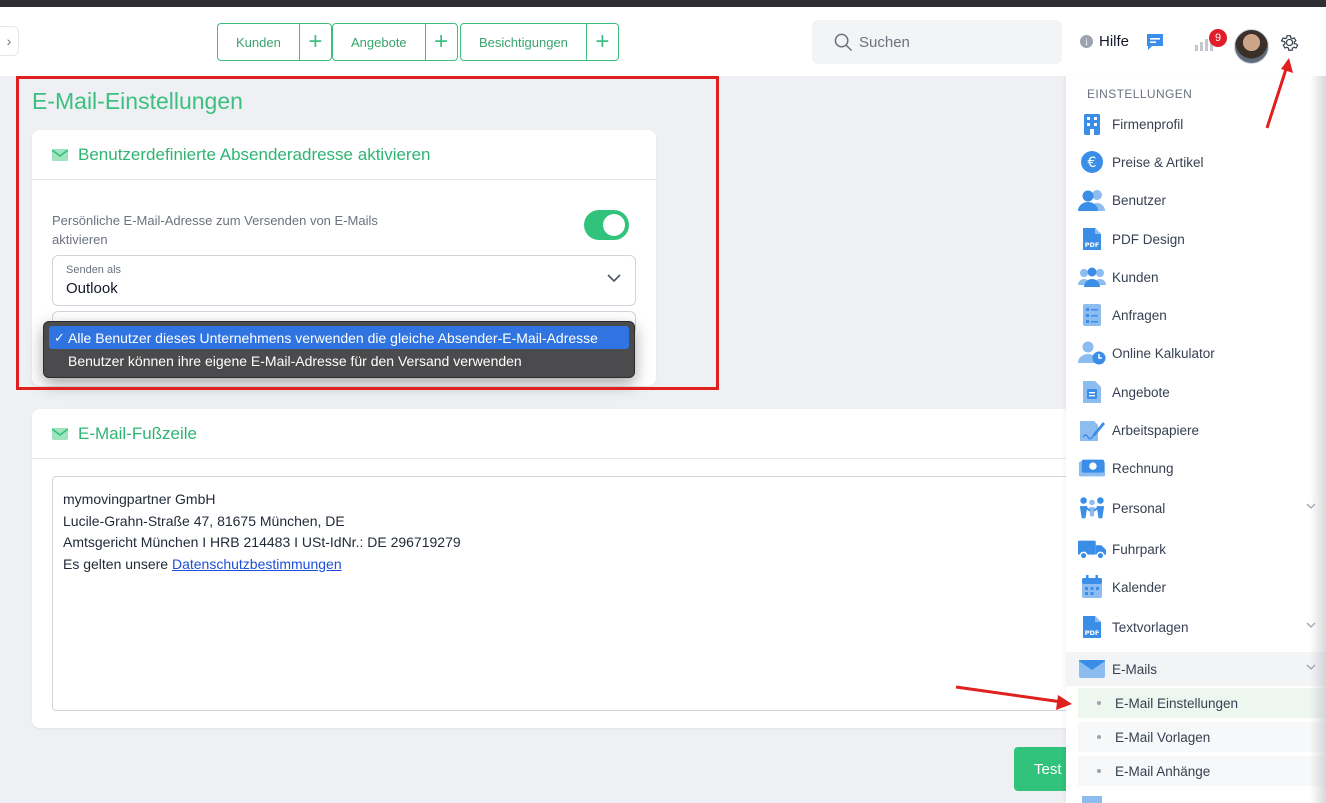  Describe the element at coordinates (138, 433) in the screenshot. I see `footer-card-title: E-Mail-Fußzeile` at that location.